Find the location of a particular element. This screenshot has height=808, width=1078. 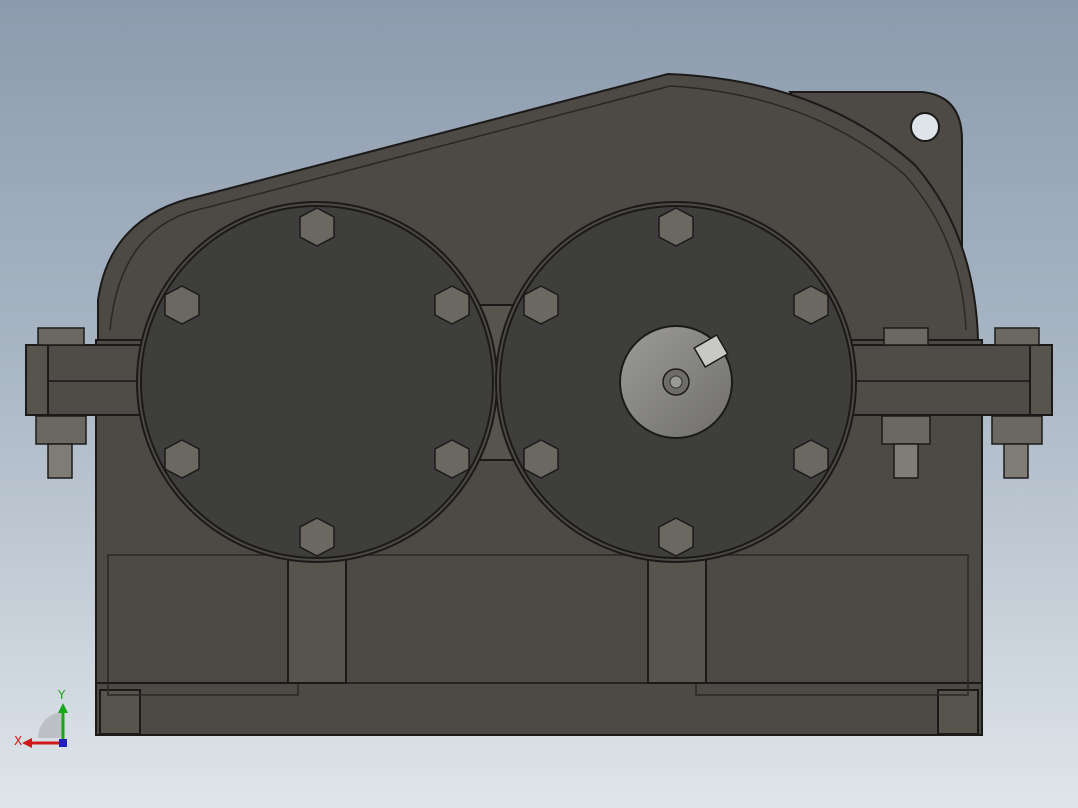

output-shaft is located at coordinates (676, 382).